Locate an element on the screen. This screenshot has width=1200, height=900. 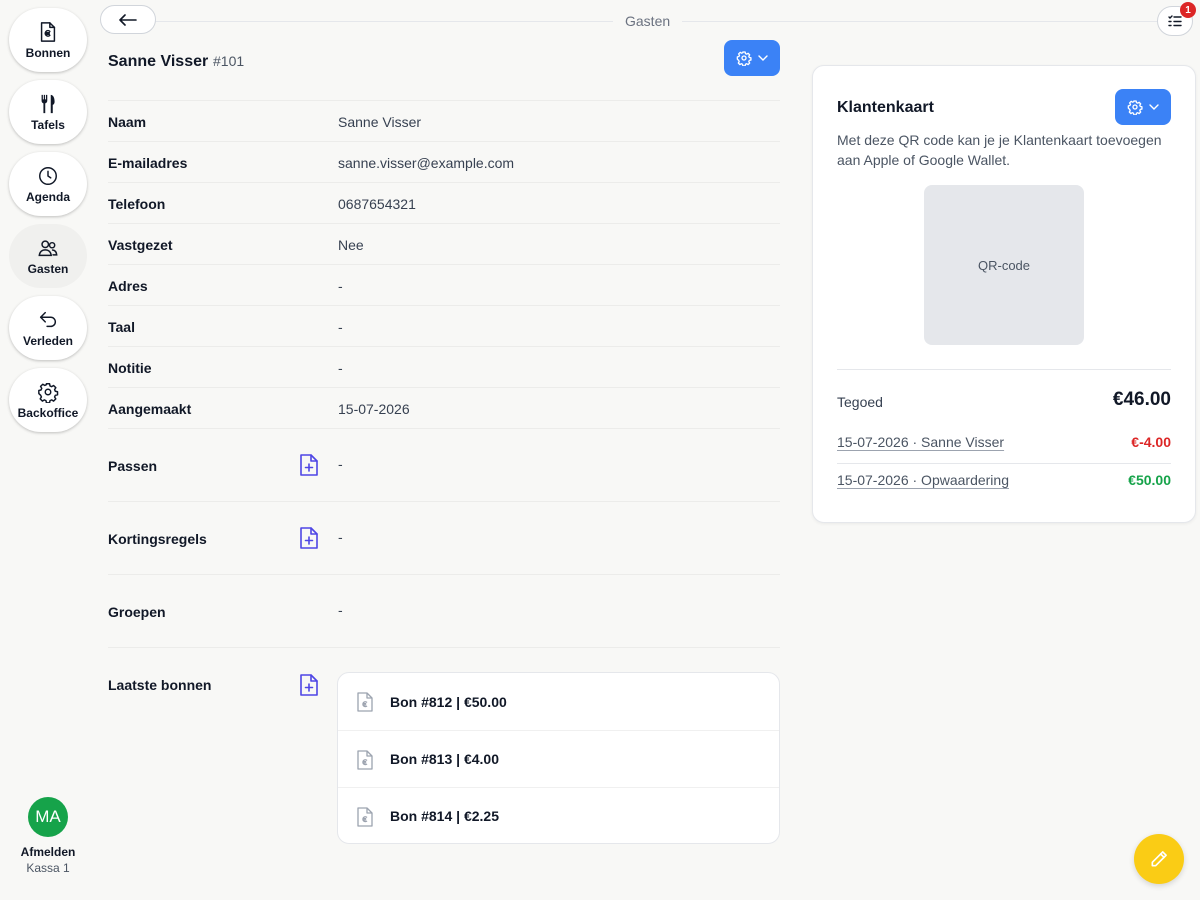
detail-row: E-mailadres sanne.visser@example.com is located at coordinates (444, 161).